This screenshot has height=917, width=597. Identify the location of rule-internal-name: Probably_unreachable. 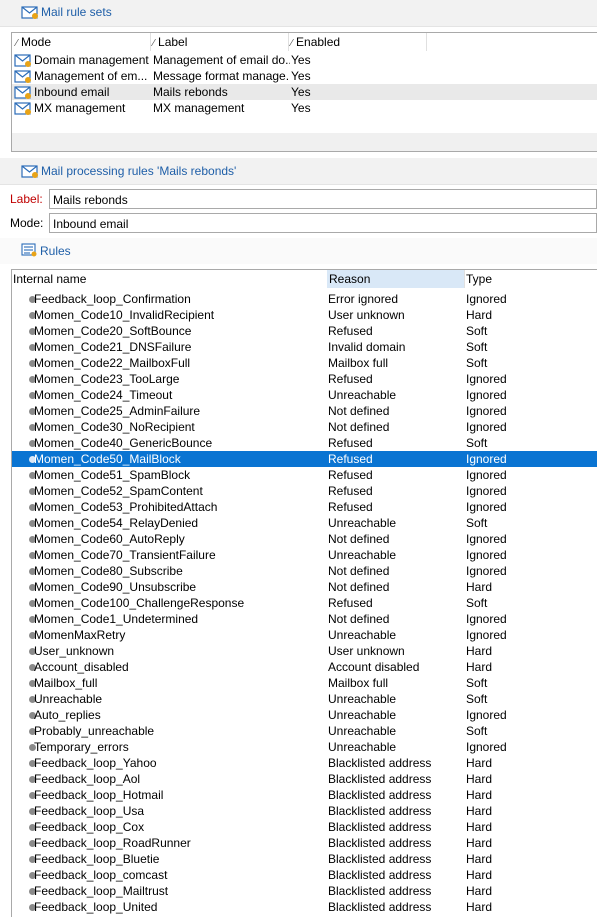
(94, 731).